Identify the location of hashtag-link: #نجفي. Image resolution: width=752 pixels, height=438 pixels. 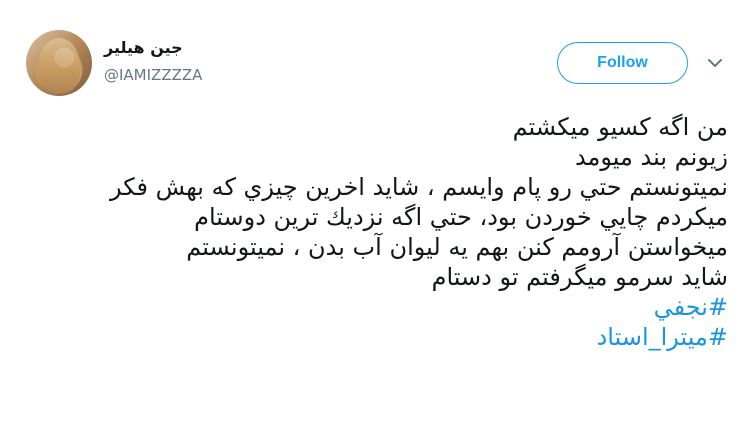
(373, 307).